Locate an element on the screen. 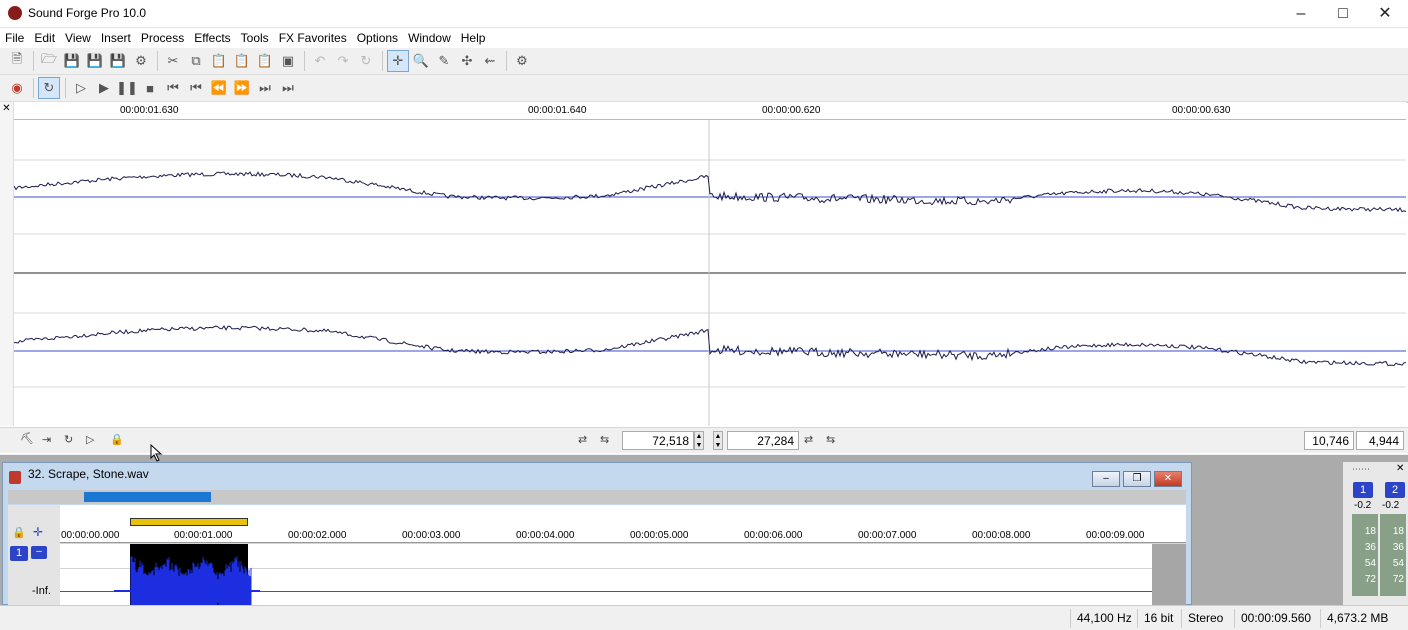  level-spin: ▲ ▼ is located at coordinates (718, 440).